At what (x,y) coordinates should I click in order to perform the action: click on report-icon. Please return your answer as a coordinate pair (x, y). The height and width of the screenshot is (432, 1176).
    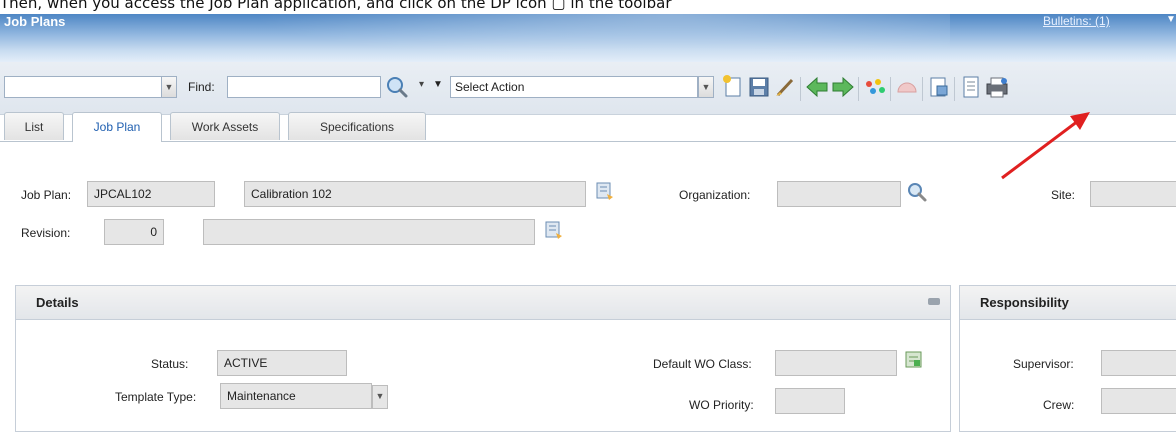
    Looking at the image, I should click on (939, 87).